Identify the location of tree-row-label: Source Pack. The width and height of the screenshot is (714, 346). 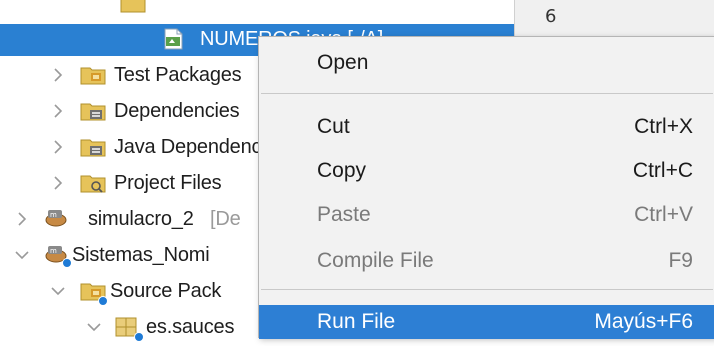
(166, 291).